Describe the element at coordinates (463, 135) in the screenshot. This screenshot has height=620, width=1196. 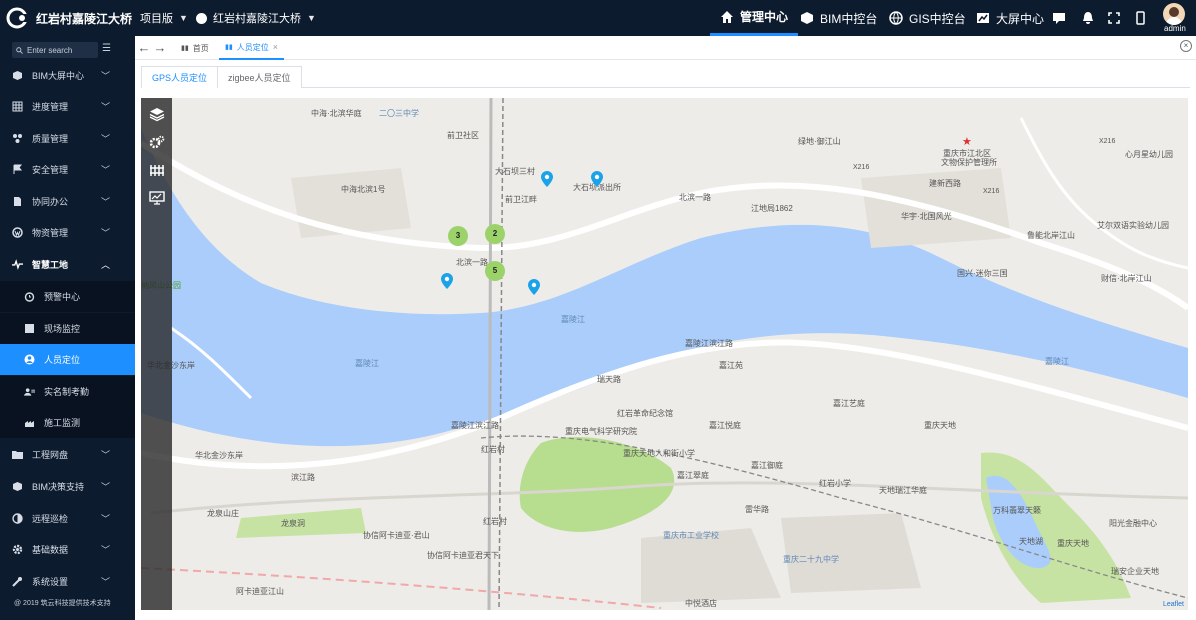
I see `map-label: 前卫社区` at that location.